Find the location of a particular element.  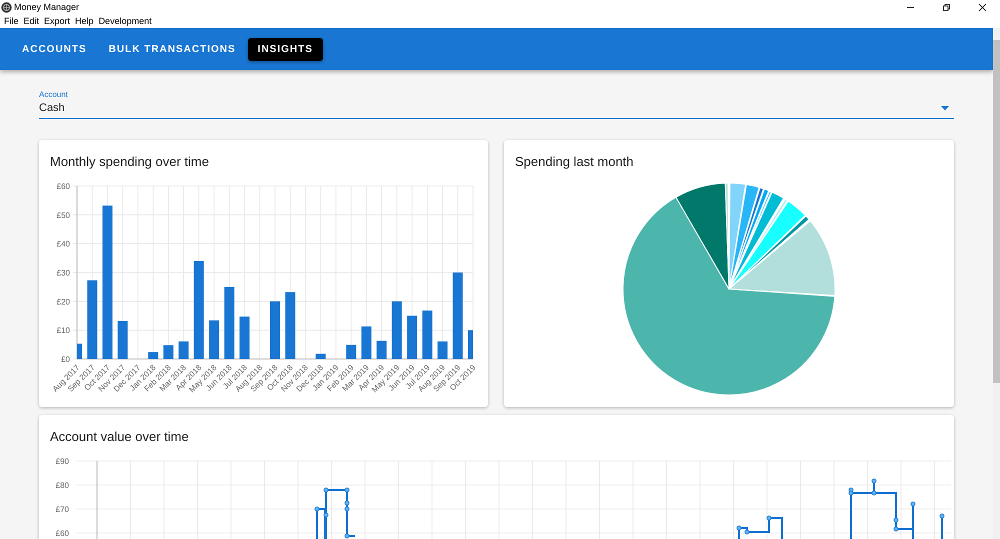

close-icon is located at coordinates (982, 7).